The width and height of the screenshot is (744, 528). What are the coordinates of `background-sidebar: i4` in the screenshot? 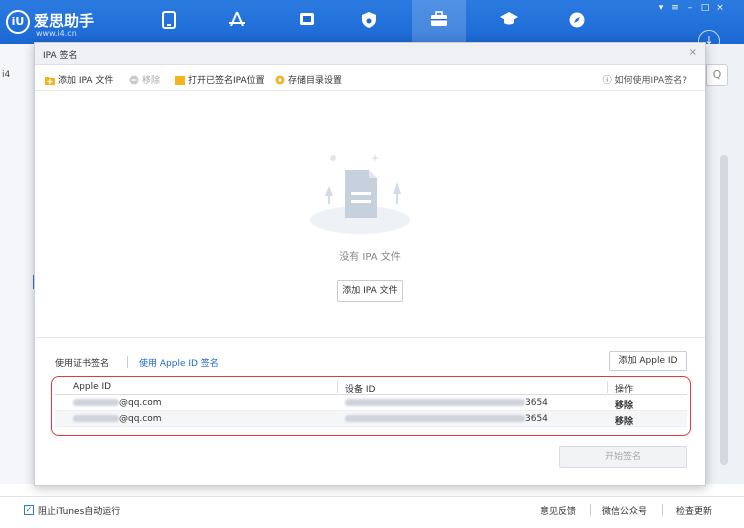 It's located at (17, 264).